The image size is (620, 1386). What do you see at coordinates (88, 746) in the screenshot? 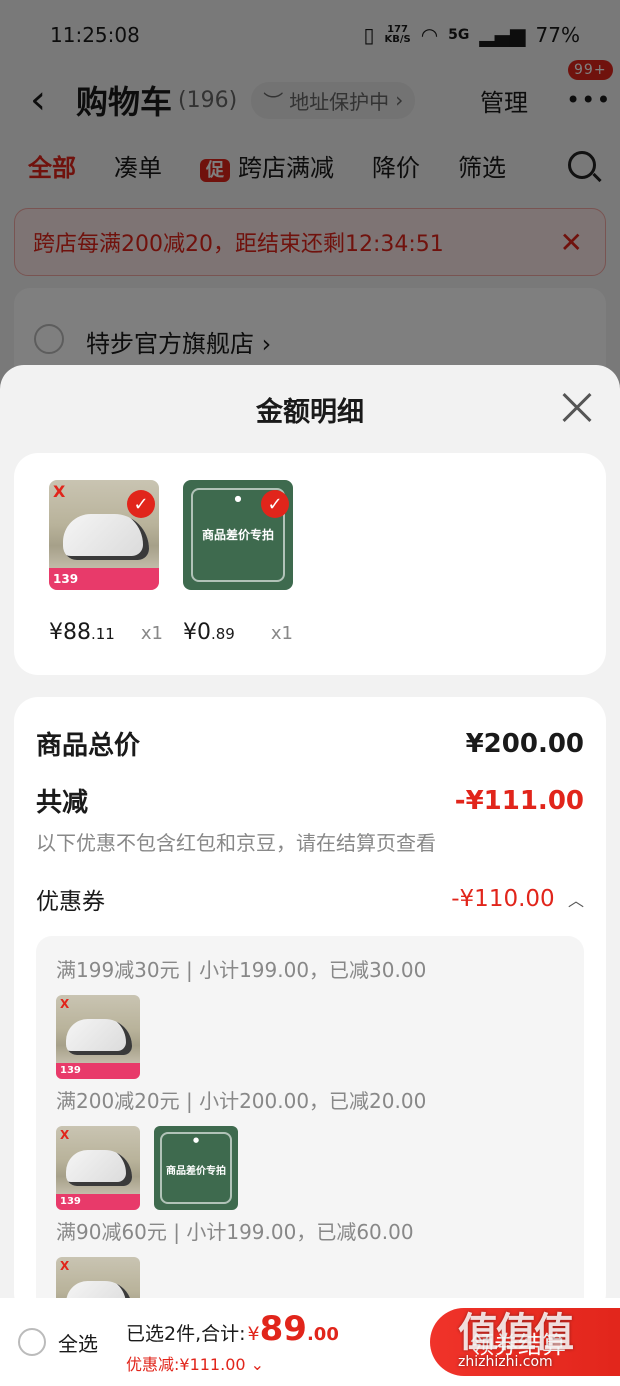
I see `total-label: 商品总价` at bounding box center [88, 746].